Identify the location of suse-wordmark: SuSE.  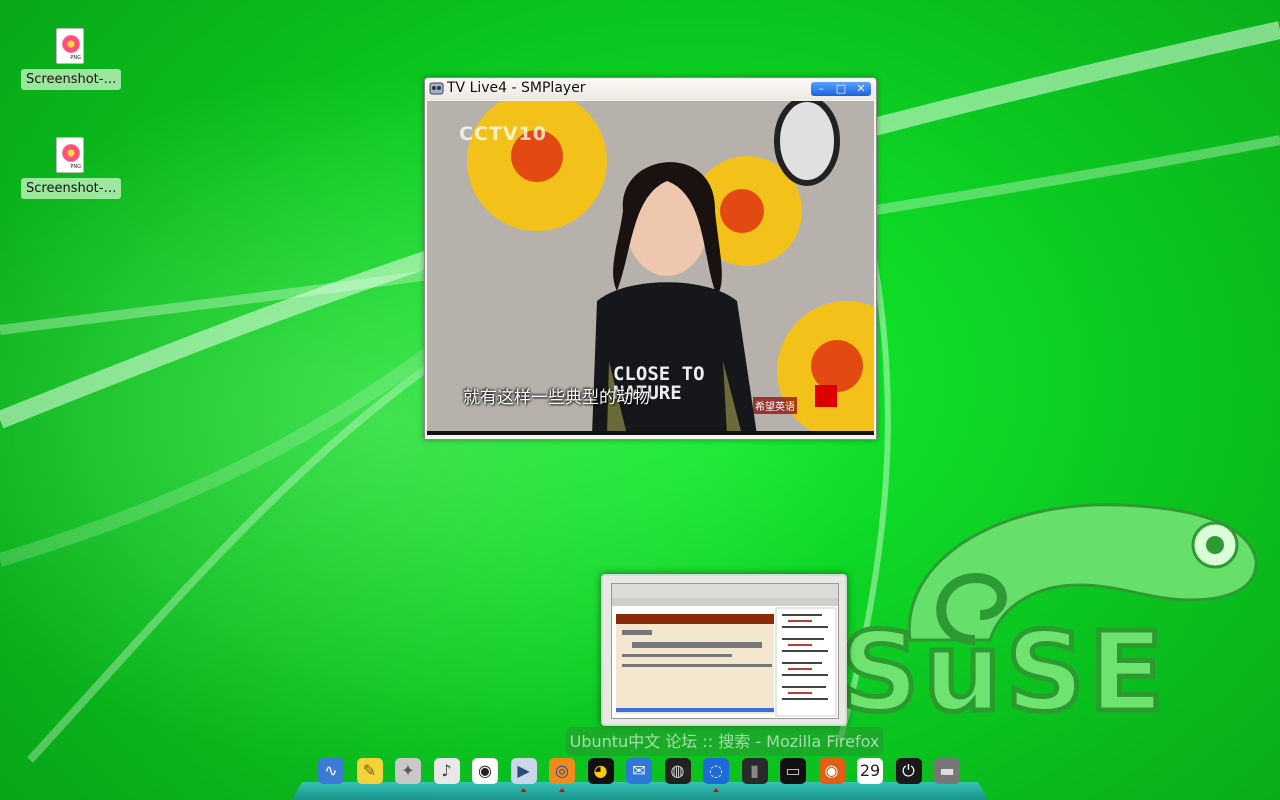
(1003, 672).